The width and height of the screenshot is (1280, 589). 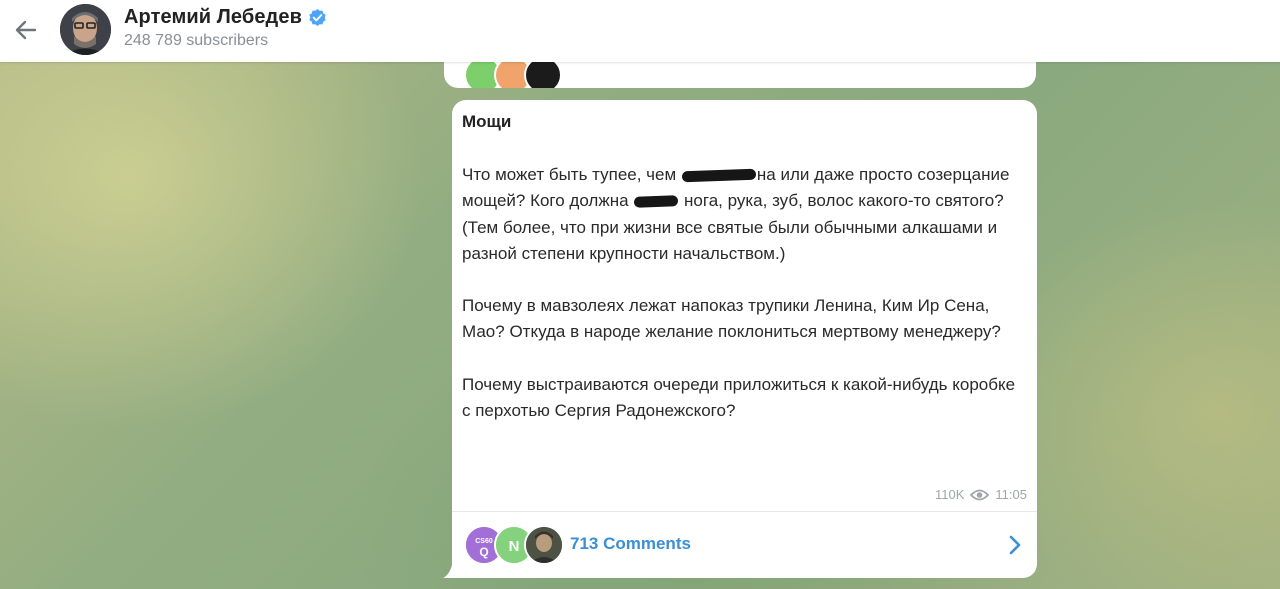 What do you see at coordinates (1015, 545) in the screenshot?
I see `chevron-right-icon` at bounding box center [1015, 545].